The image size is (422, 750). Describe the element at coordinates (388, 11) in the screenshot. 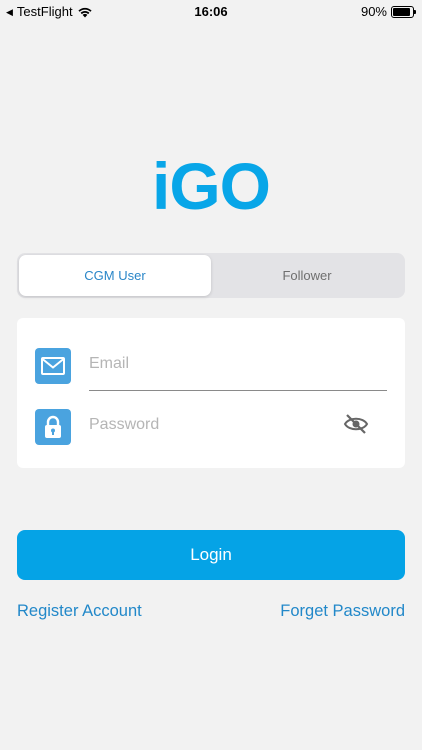

I see `status-bar-right: 90%` at that location.